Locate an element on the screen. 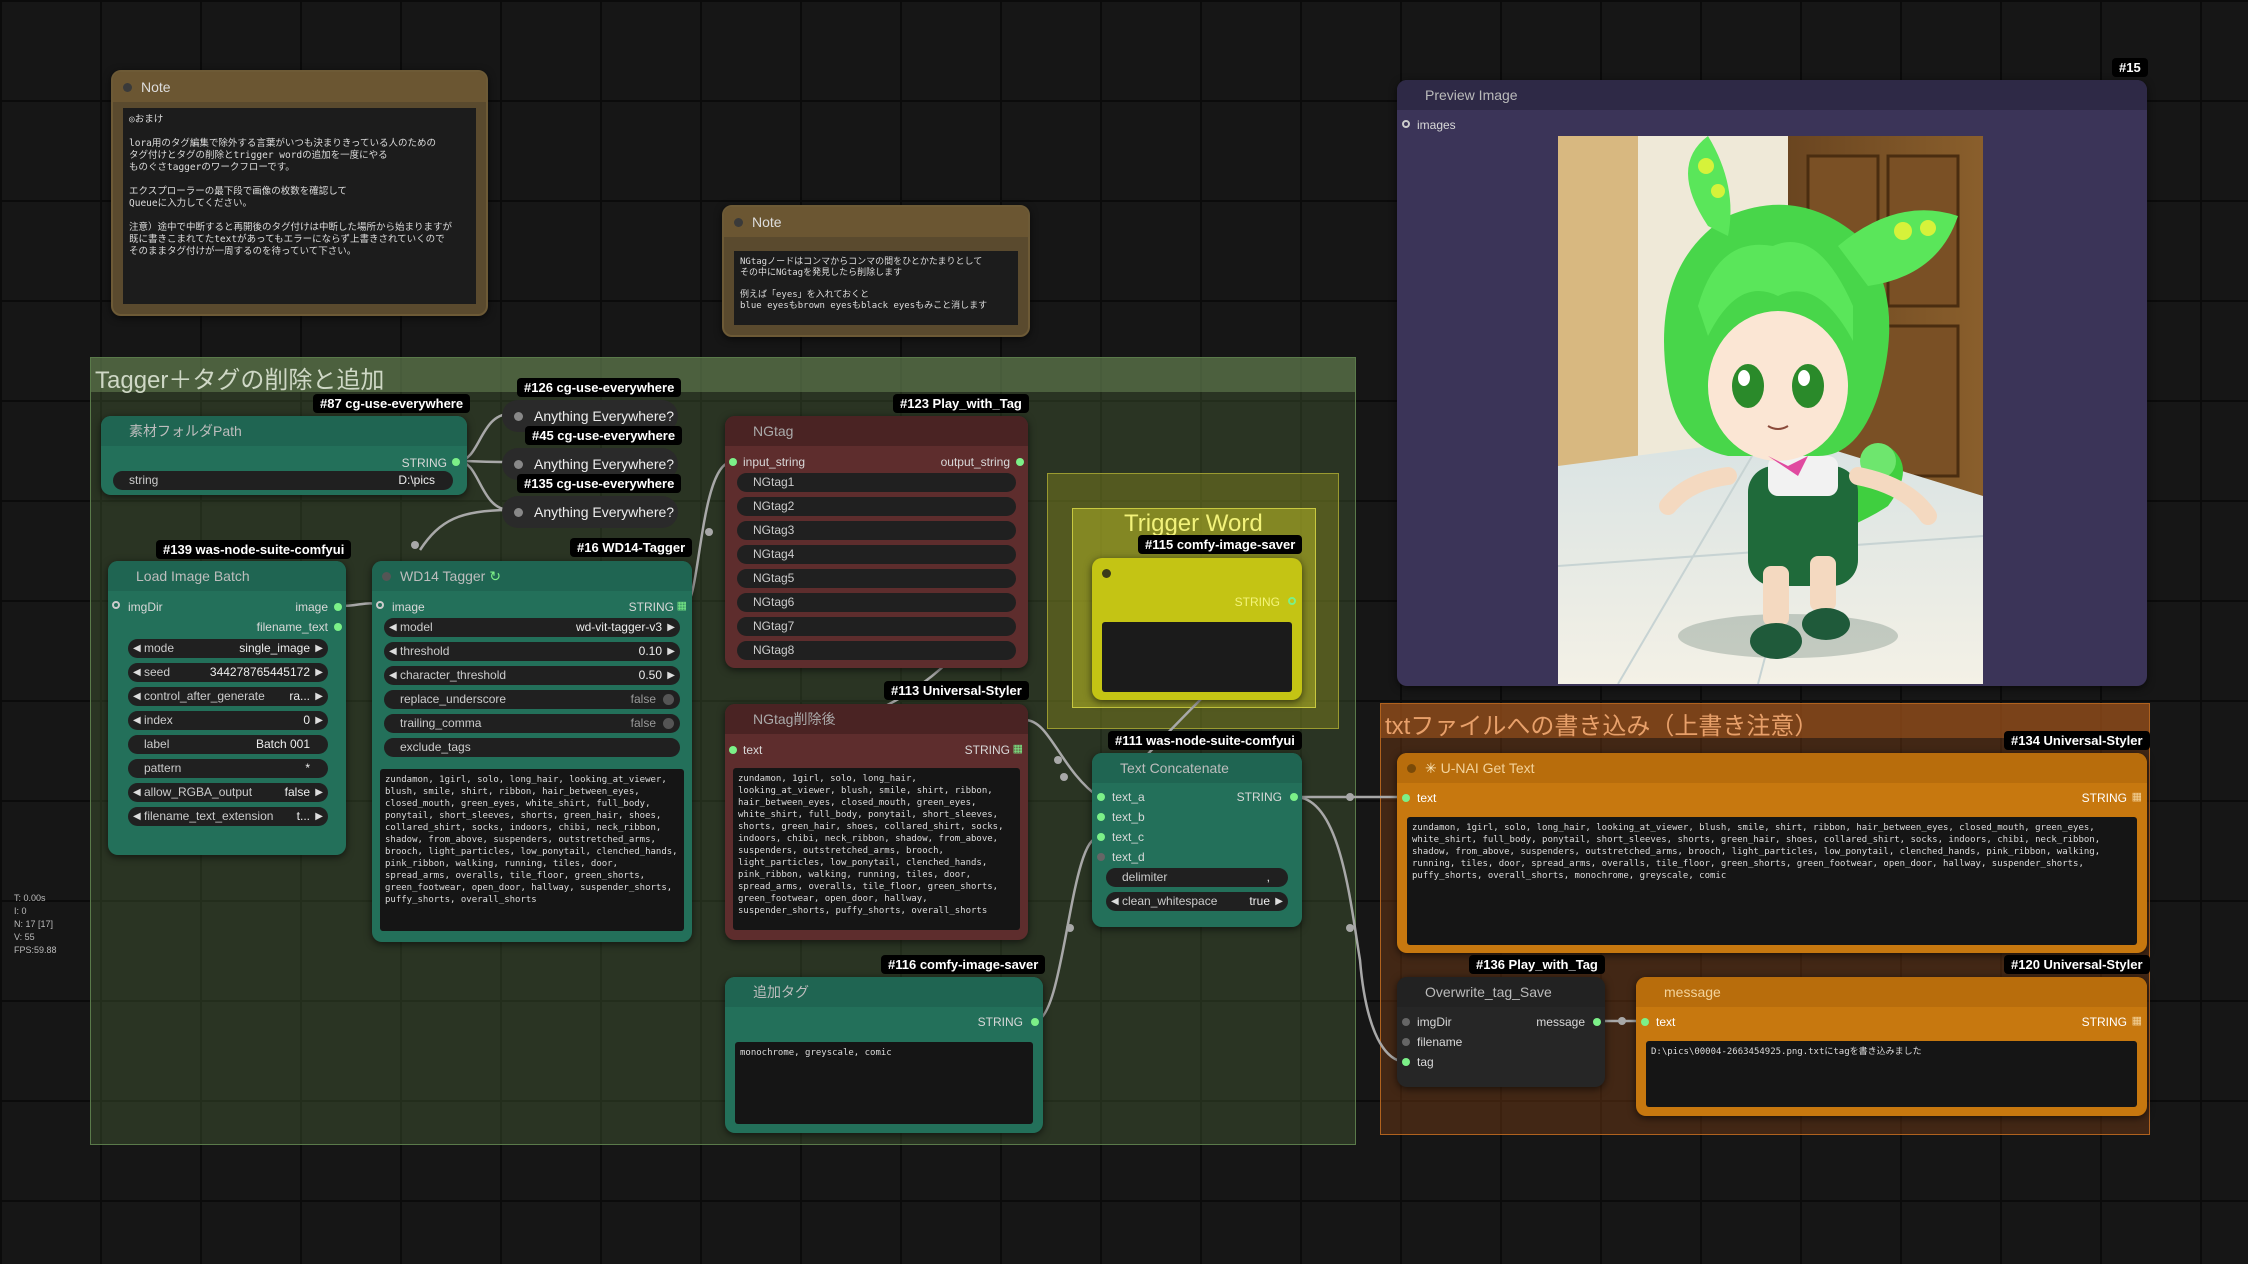 The image size is (2248, 1264). replace-underscore-toggle: replace_underscore false is located at coordinates (532, 699).